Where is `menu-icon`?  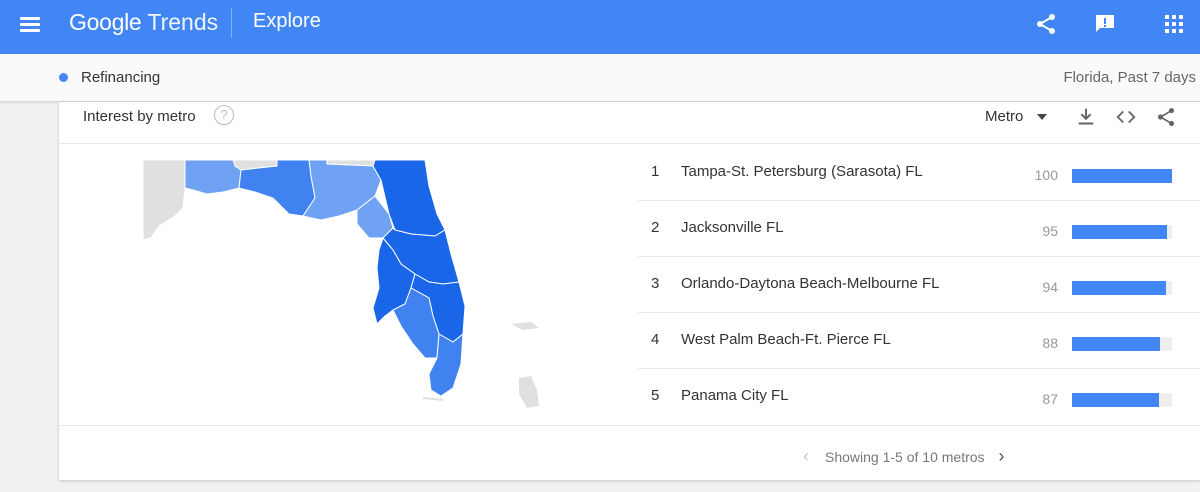 menu-icon is located at coordinates (31, 25).